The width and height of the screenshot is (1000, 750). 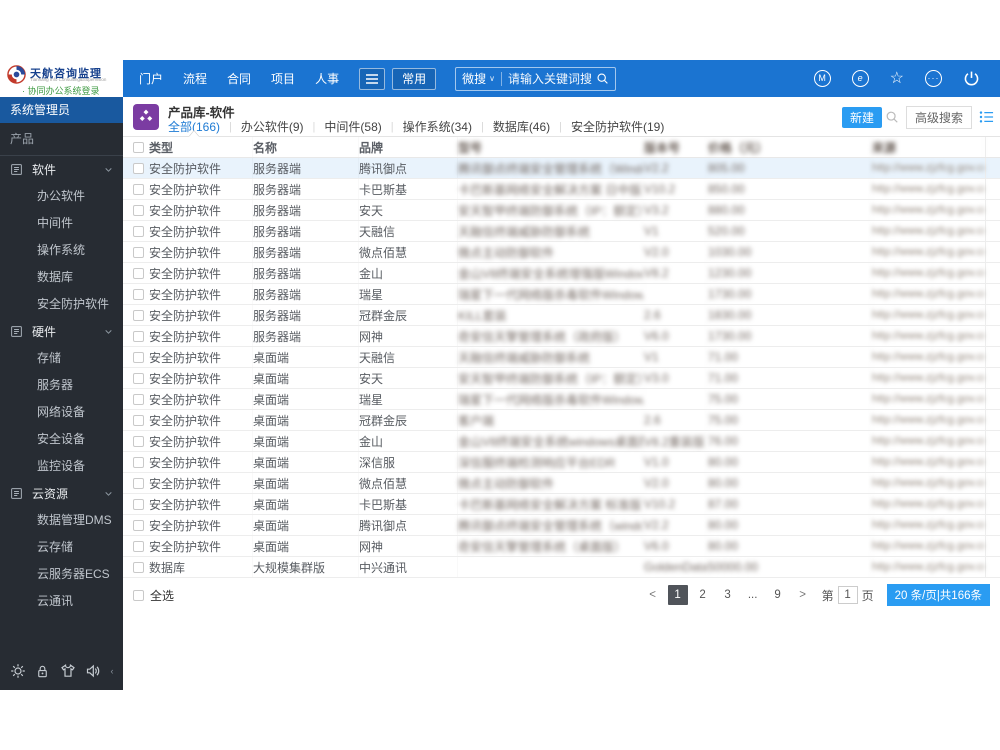 I want to click on sidebar-item-2-0: 数据管理DMS, so click(x=61, y=520).